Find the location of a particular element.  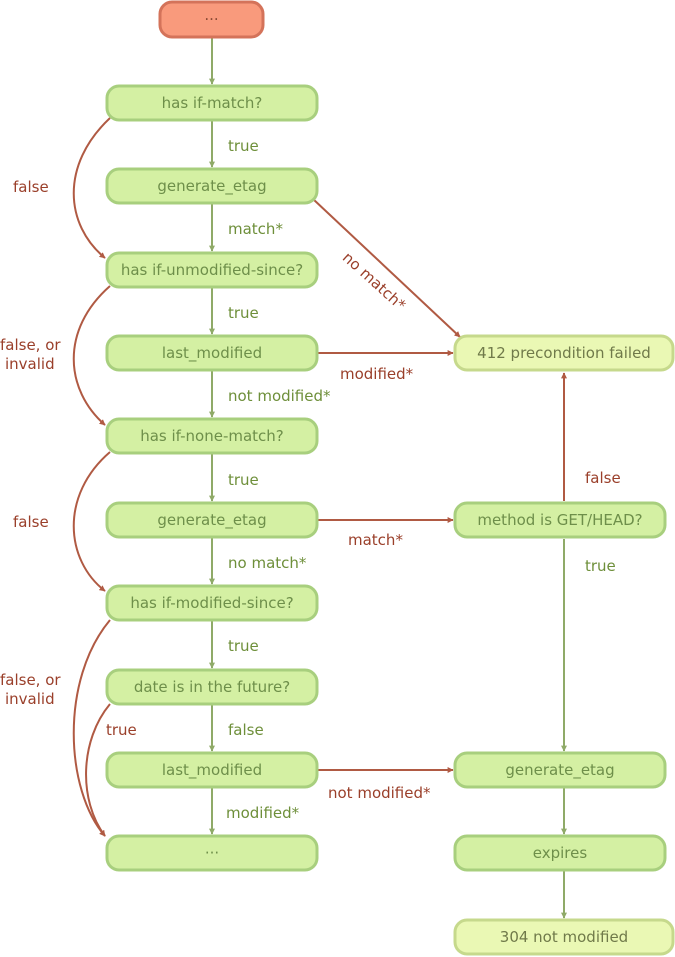

edge-label-has-if-unmodified-since-to-has-if-none-match: false, or is located at coordinates (30, 345).